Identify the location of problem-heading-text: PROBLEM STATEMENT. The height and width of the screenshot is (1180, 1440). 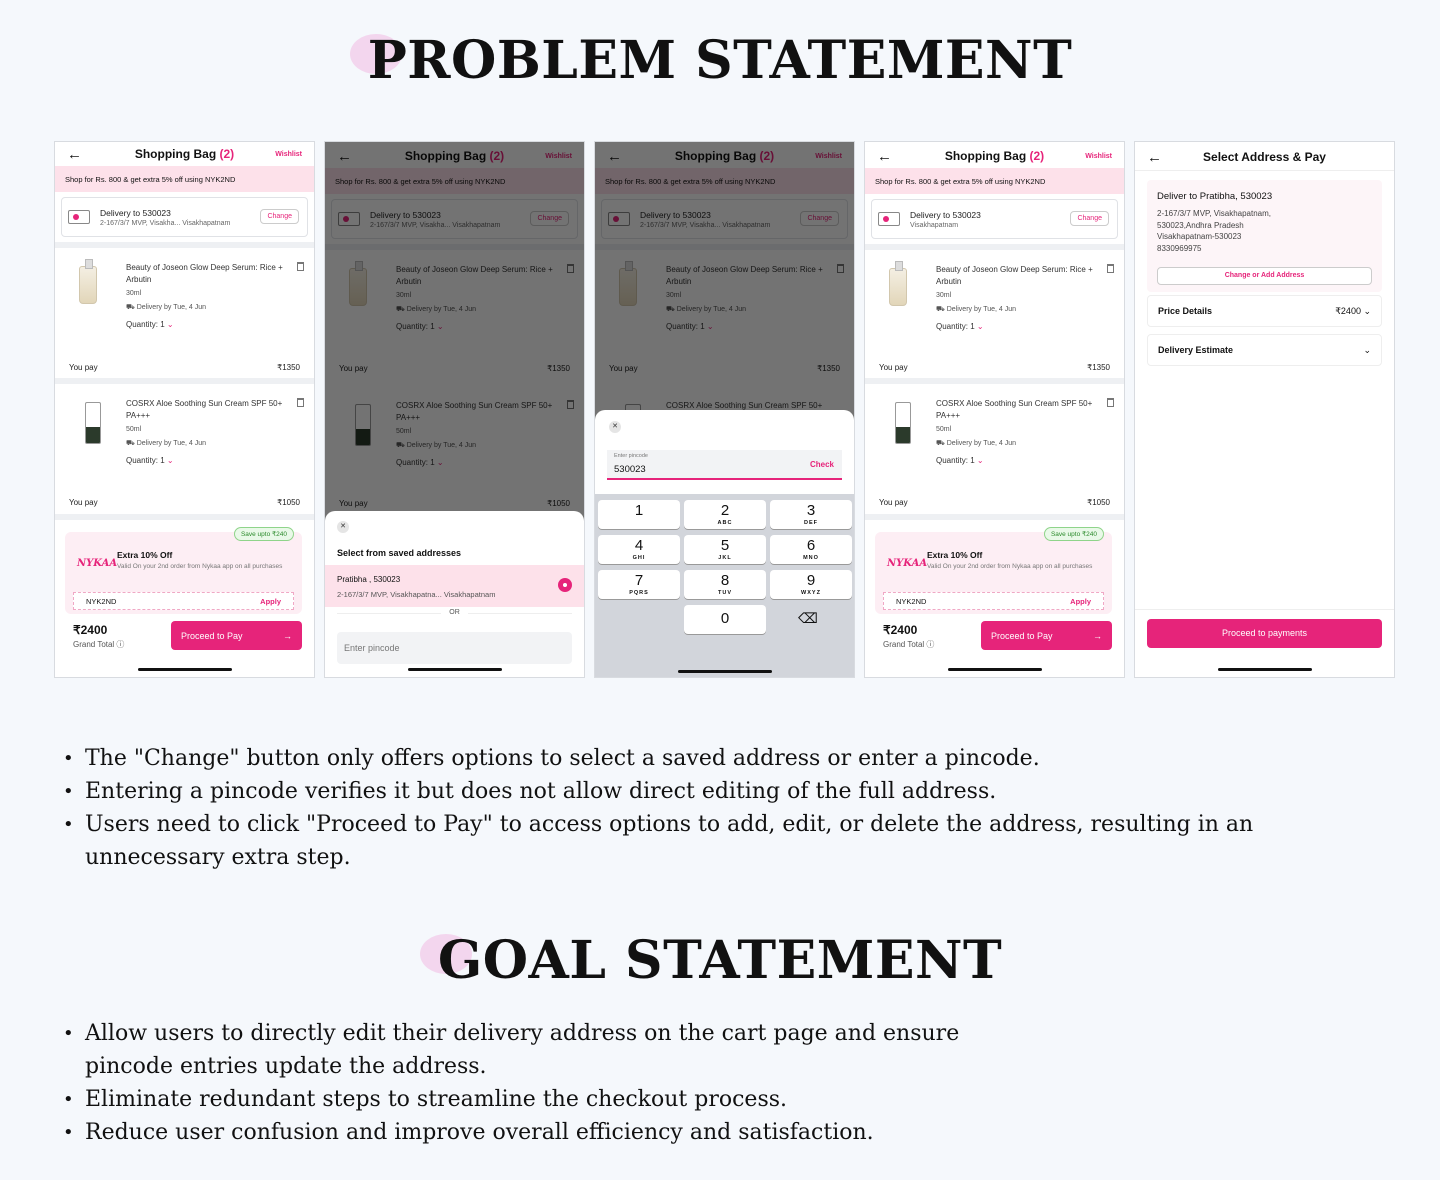
(720, 60).